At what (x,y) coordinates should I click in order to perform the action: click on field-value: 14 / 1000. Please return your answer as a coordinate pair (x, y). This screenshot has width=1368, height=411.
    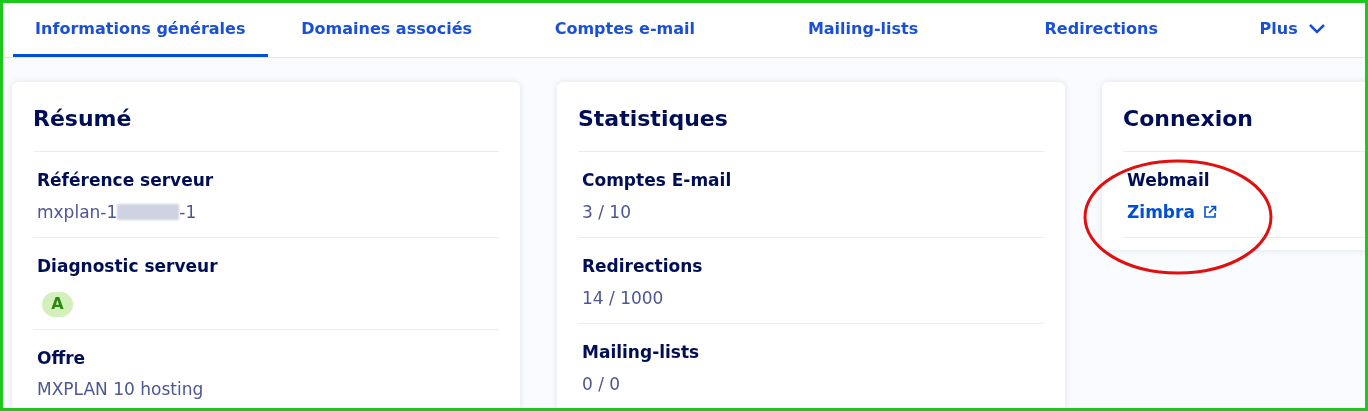
    Looking at the image, I should click on (623, 297).